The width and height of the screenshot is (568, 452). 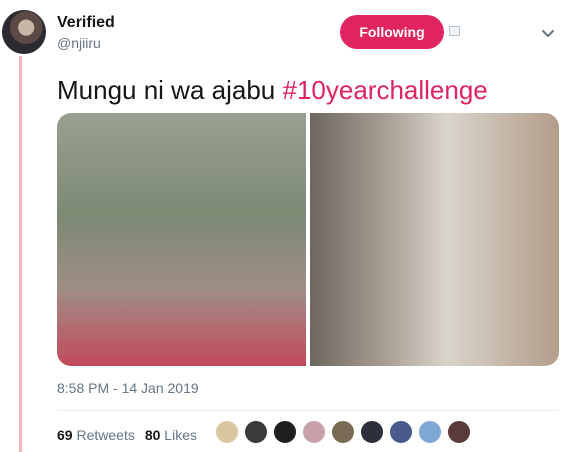 What do you see at coordinates (128, 388) in the screenshot?
I see `timestamp: 8:58 PM - 14 Jan 2019` at bounding box center [128, 388].